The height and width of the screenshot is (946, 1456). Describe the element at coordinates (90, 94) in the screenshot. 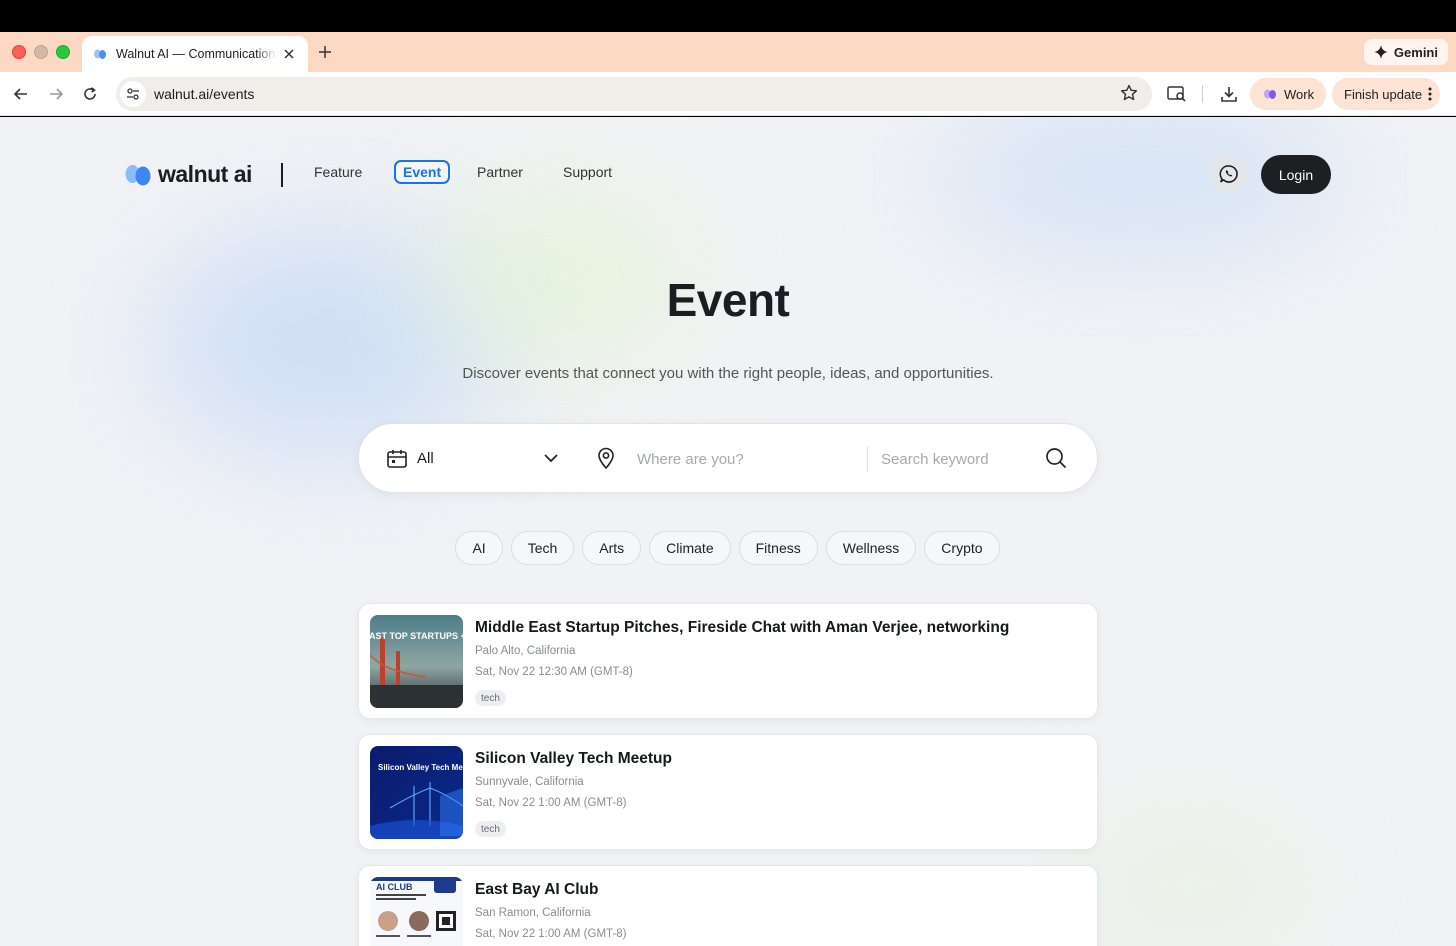

I see `reload-button` at that location.